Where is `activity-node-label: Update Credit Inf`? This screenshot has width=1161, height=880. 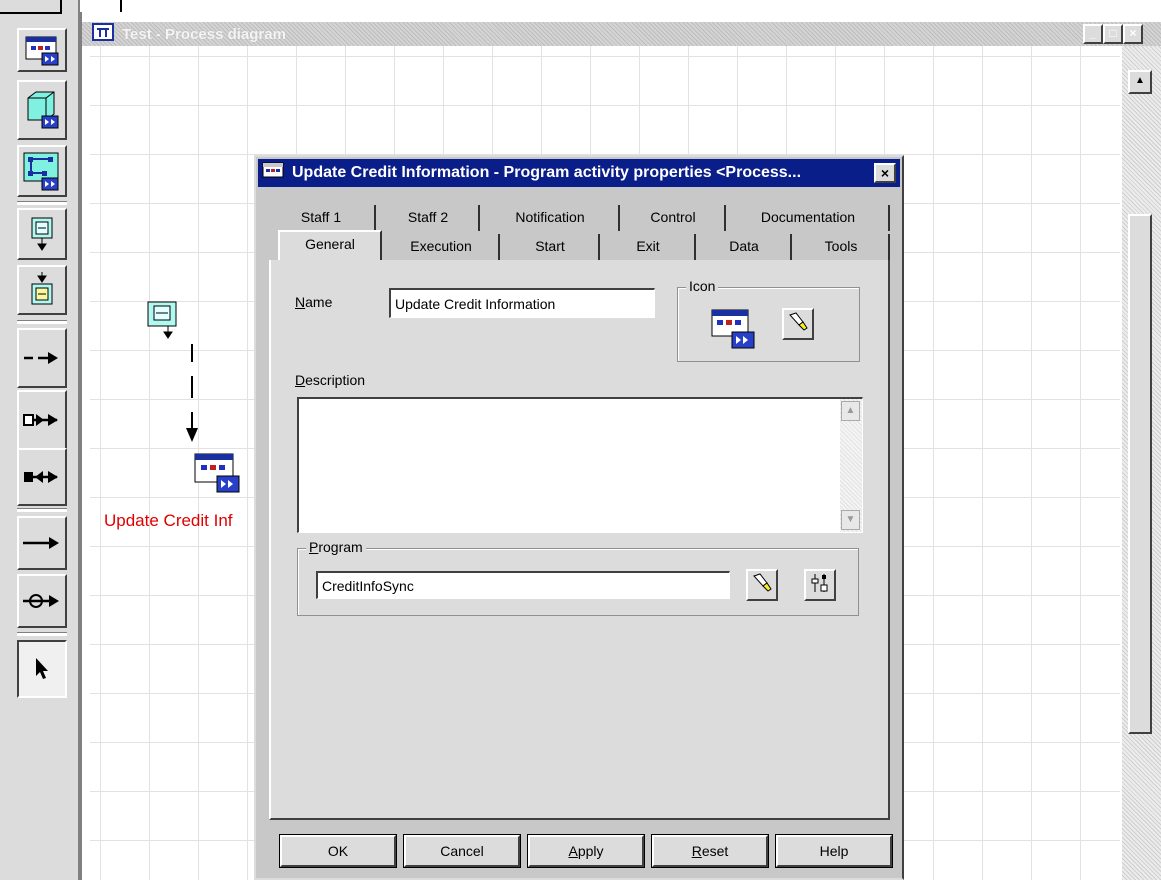
activity-node-label: Update Credit Inf is located at coordinates (168, 520).